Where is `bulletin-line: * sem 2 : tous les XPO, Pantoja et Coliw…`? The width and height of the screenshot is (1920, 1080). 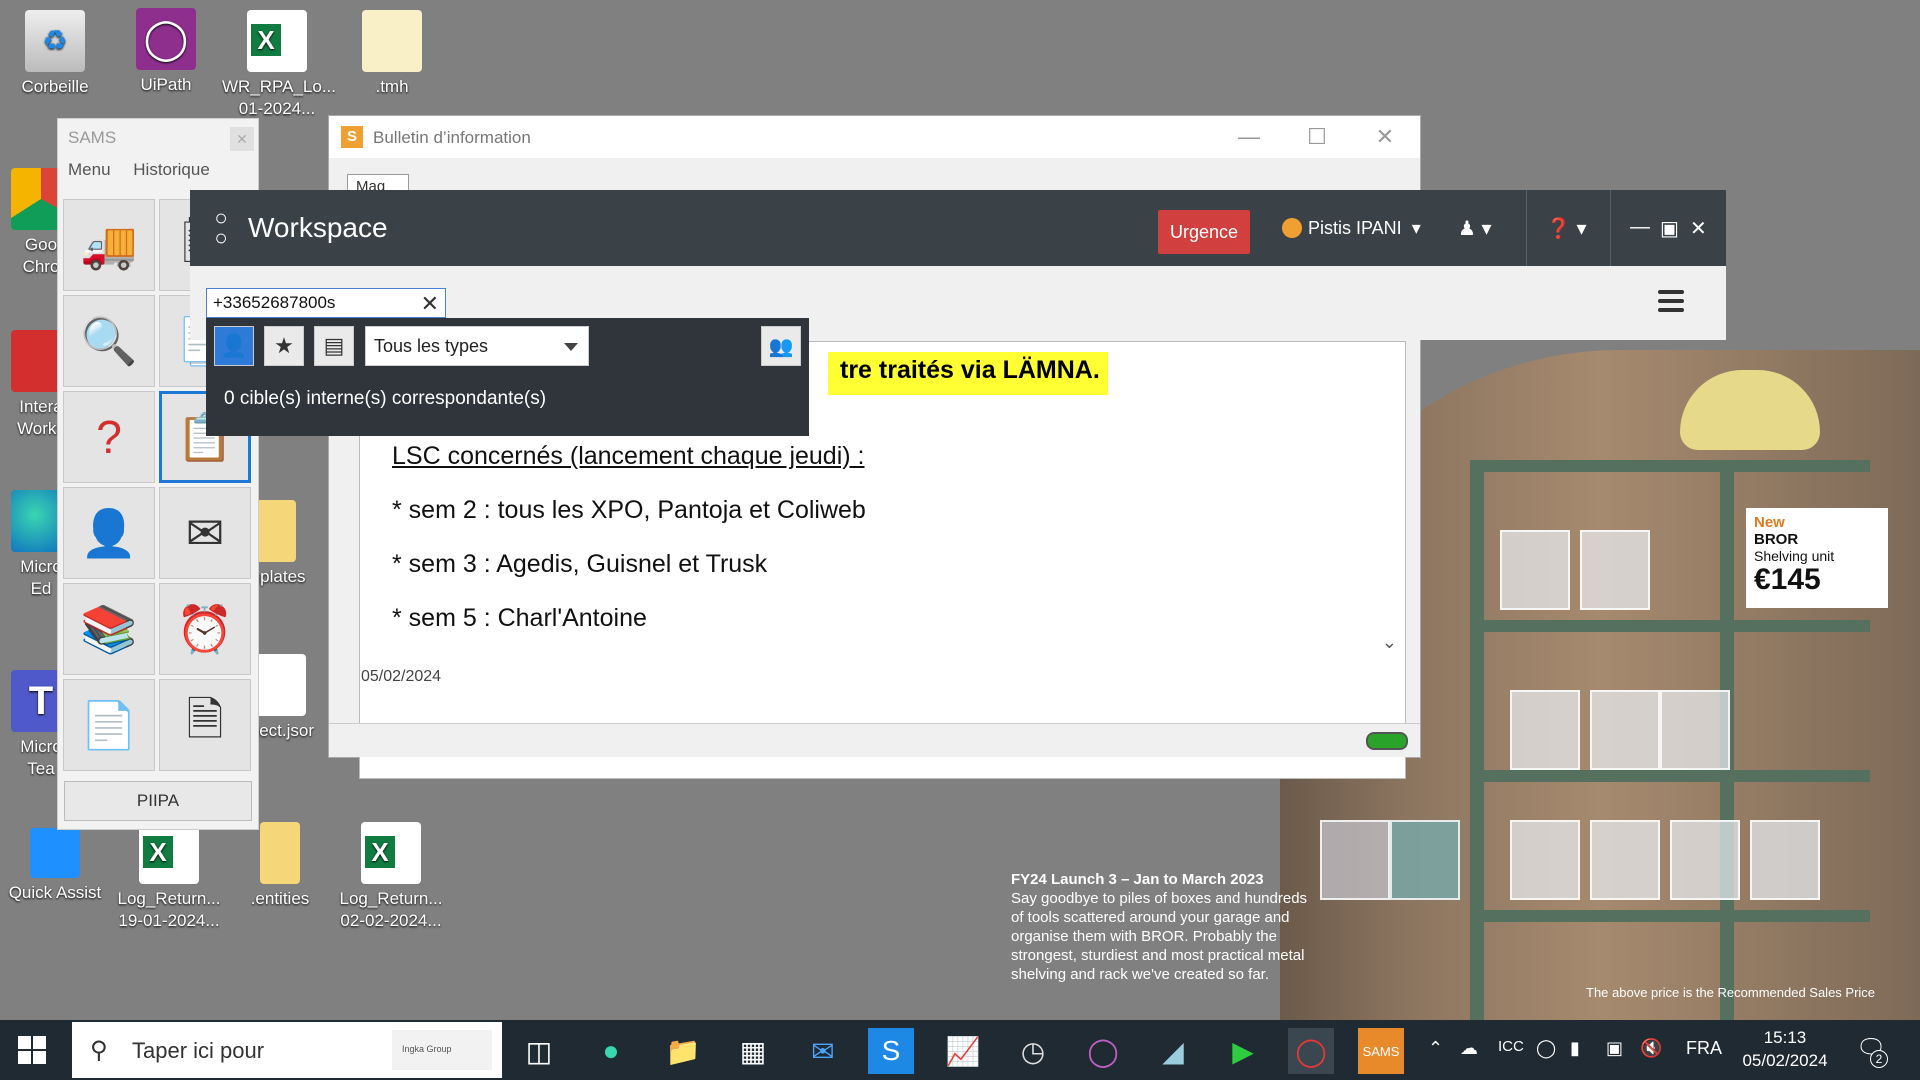
bulletin-line: * sem 2 : tous les XPO, Pantoja et Coliw… is located at coordinates (629, 510).